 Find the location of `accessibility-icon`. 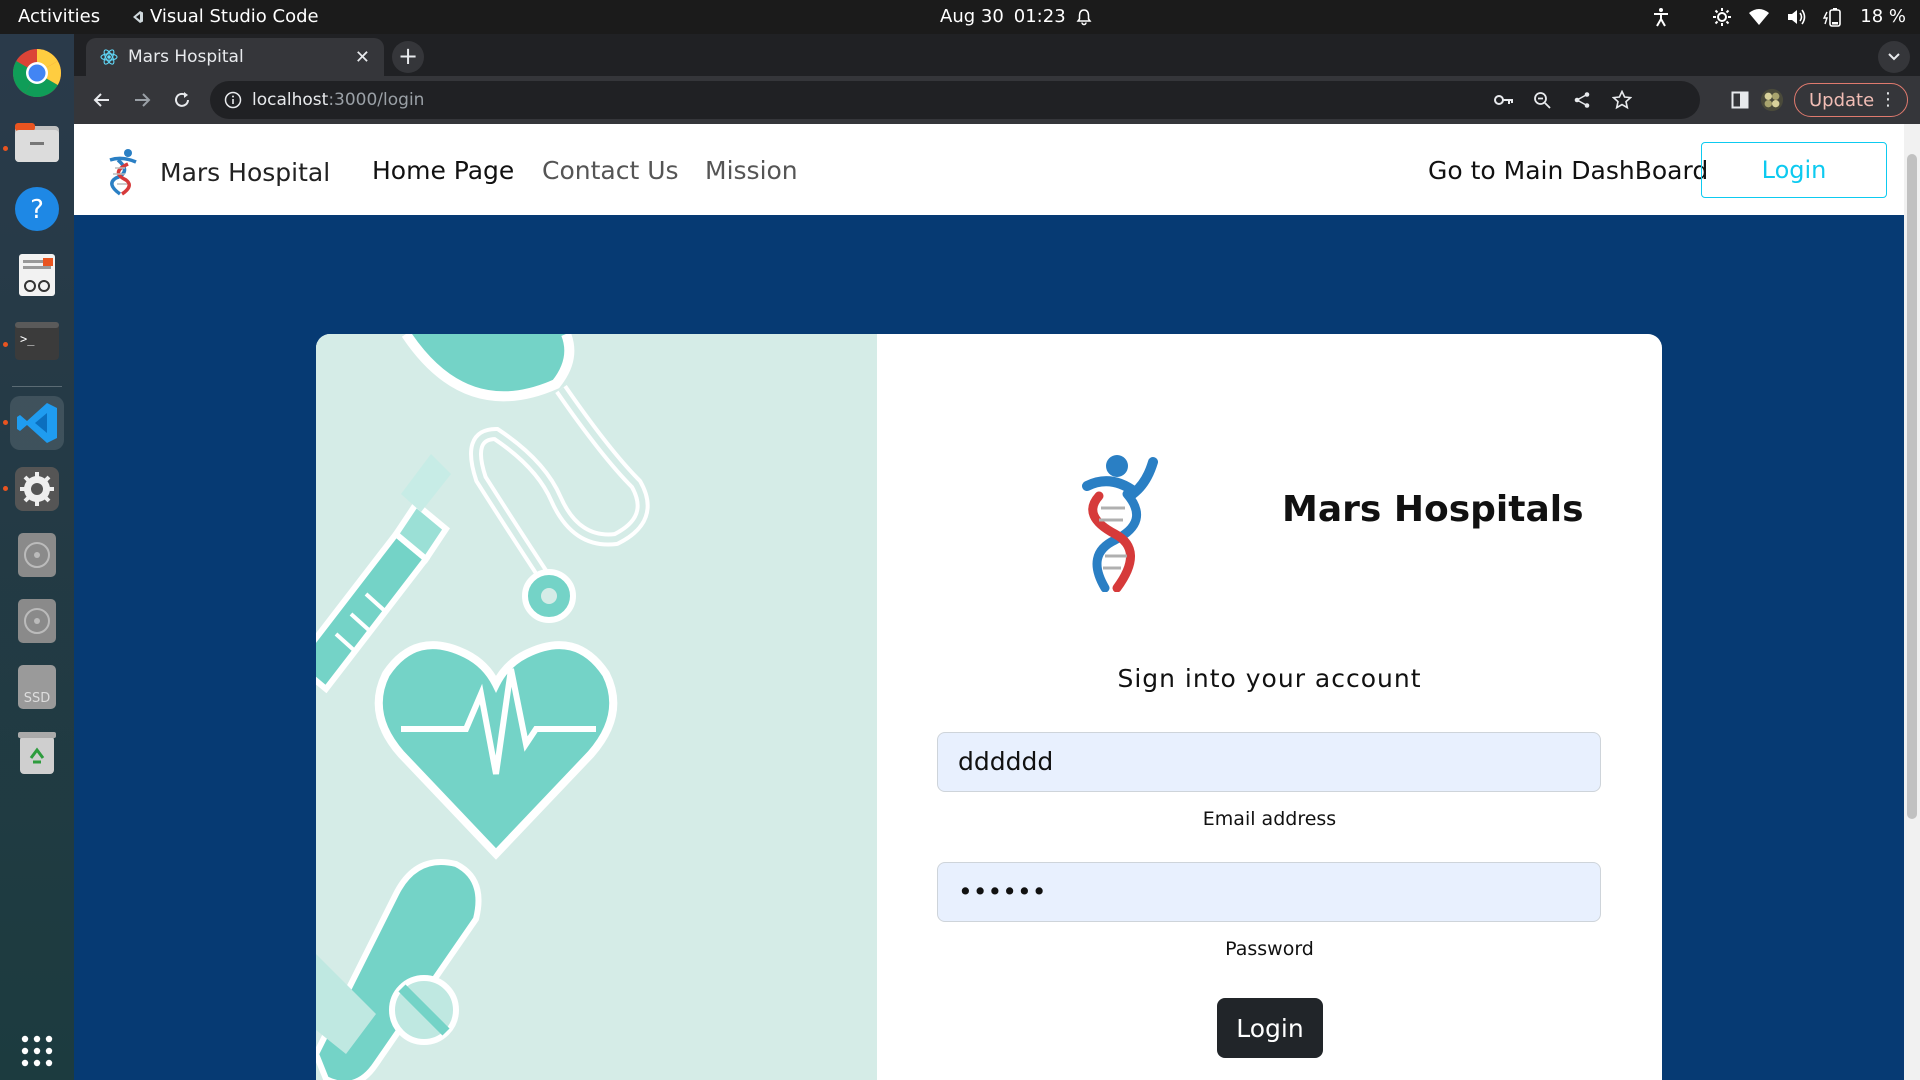

accessibility-icon is located at coordinates (1661, 16).